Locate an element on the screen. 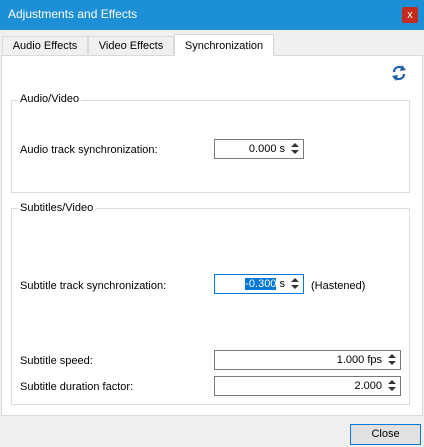  audio-sync-value: 0.000 s is located at coordinates (266, 149).